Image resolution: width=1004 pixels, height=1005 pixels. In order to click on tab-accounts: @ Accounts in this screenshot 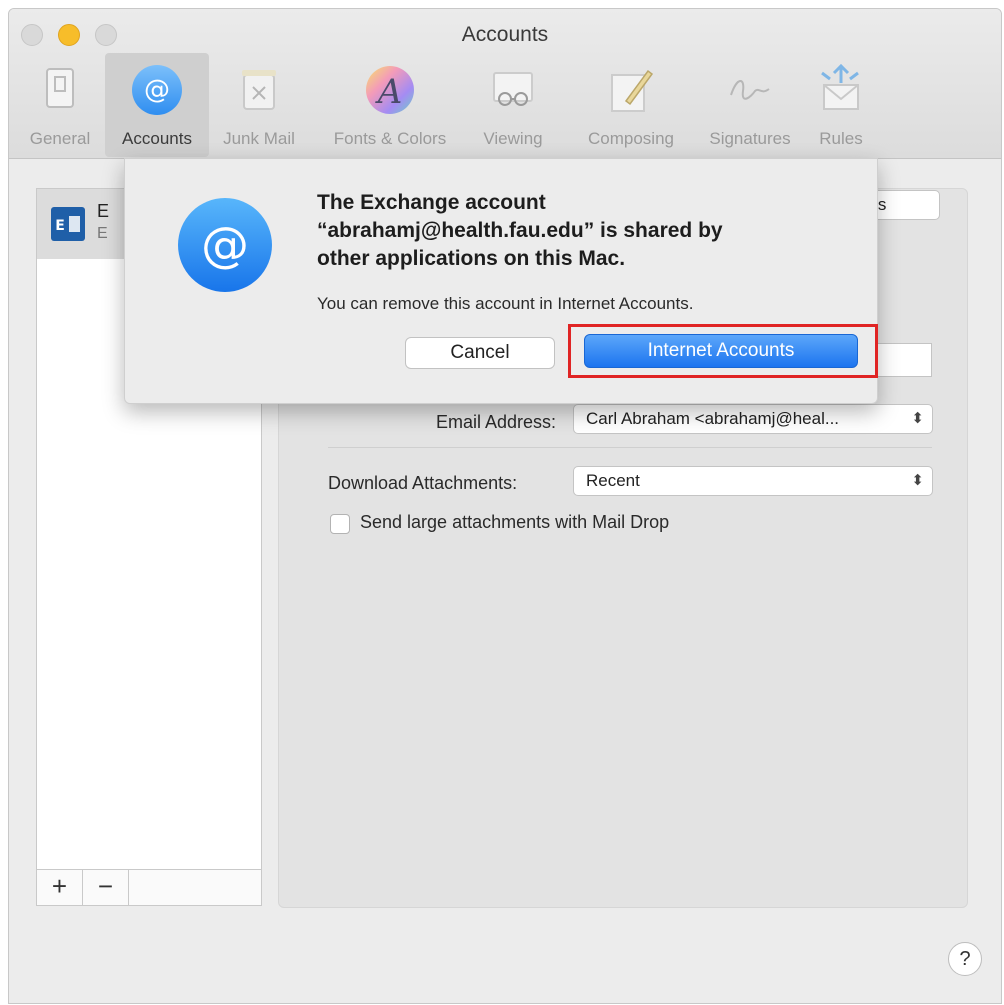, I will do `click(157, 105)`.